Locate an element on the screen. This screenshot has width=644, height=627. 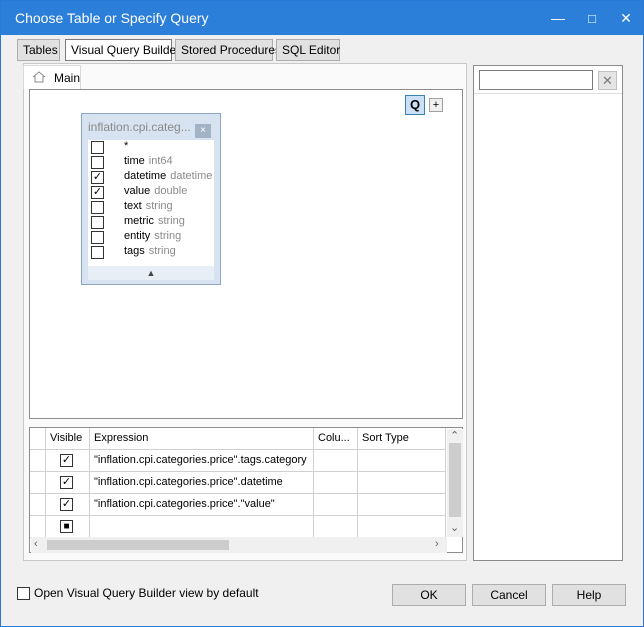
tab-tables: Tables is located at coordinates (38, 50).